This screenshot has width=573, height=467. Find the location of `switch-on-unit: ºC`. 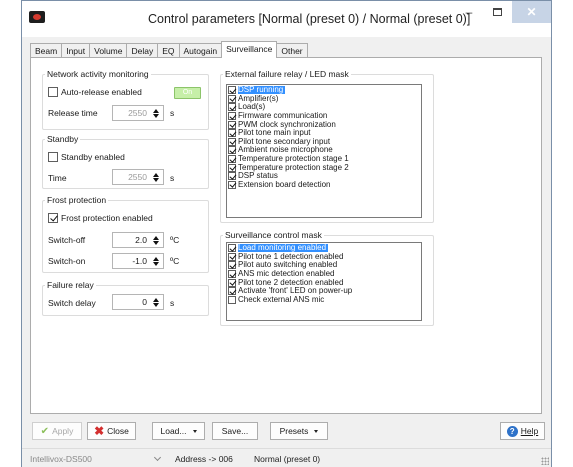

switch-on-unit: ºC is located at coordinates (175, 261).